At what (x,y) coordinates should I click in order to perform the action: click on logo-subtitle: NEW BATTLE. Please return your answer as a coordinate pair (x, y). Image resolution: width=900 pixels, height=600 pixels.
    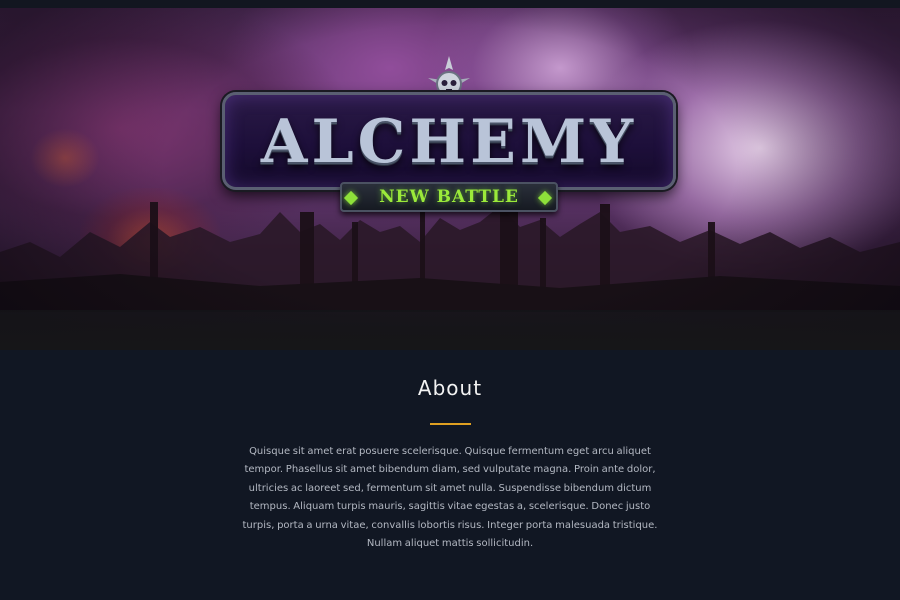
    Looking at the image, I should click on (449, 197).